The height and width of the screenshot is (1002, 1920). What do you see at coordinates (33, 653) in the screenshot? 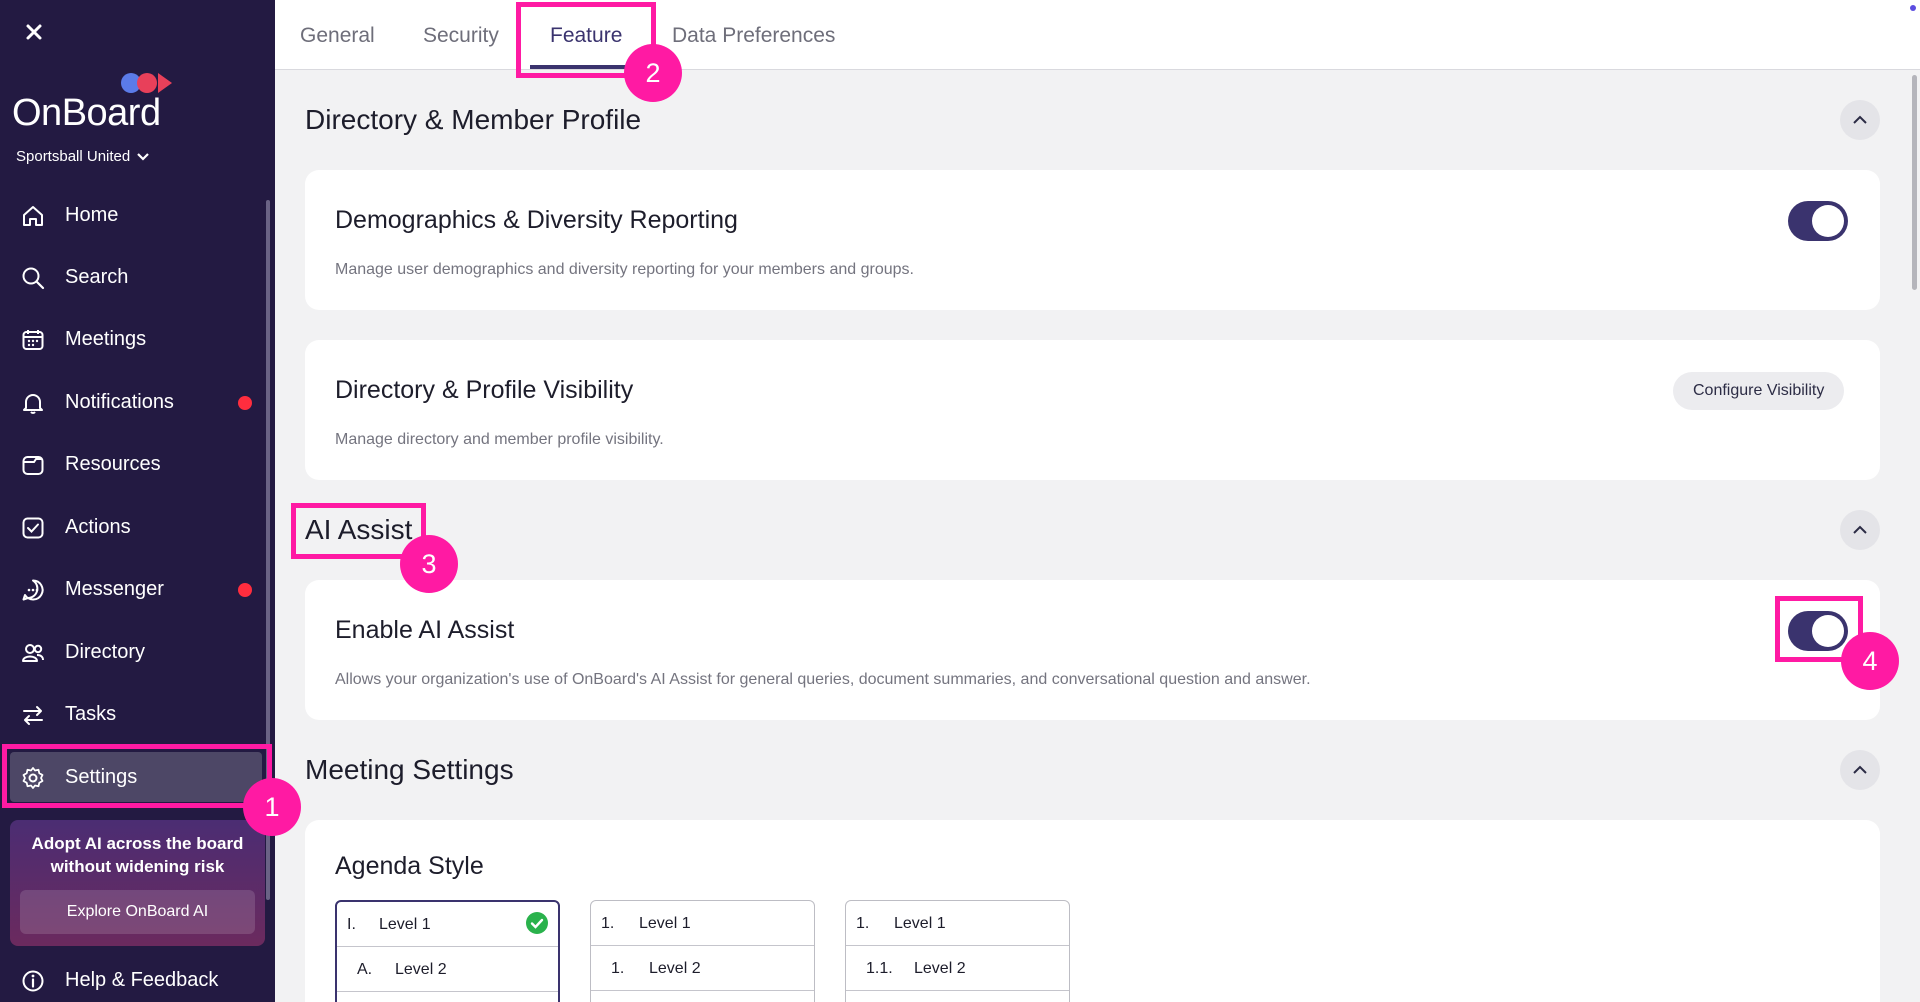
I see `people-icon` at bounding box center [33, 653].